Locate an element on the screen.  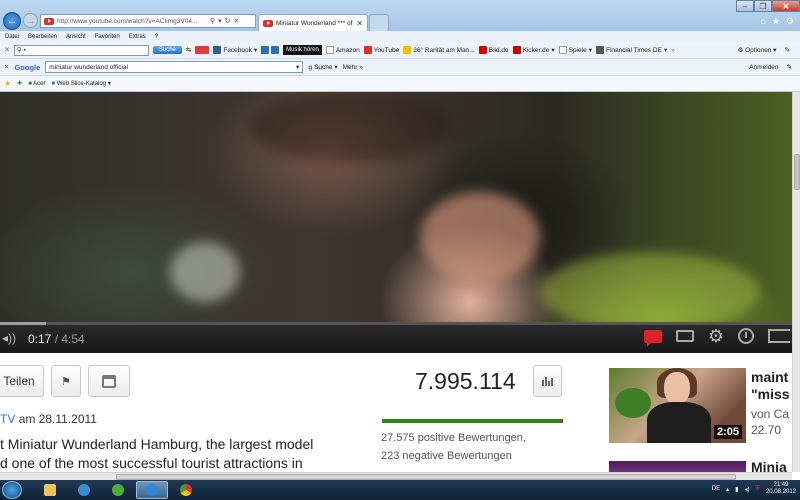
report-button: ⚑ is located at coordinates (66, 381).